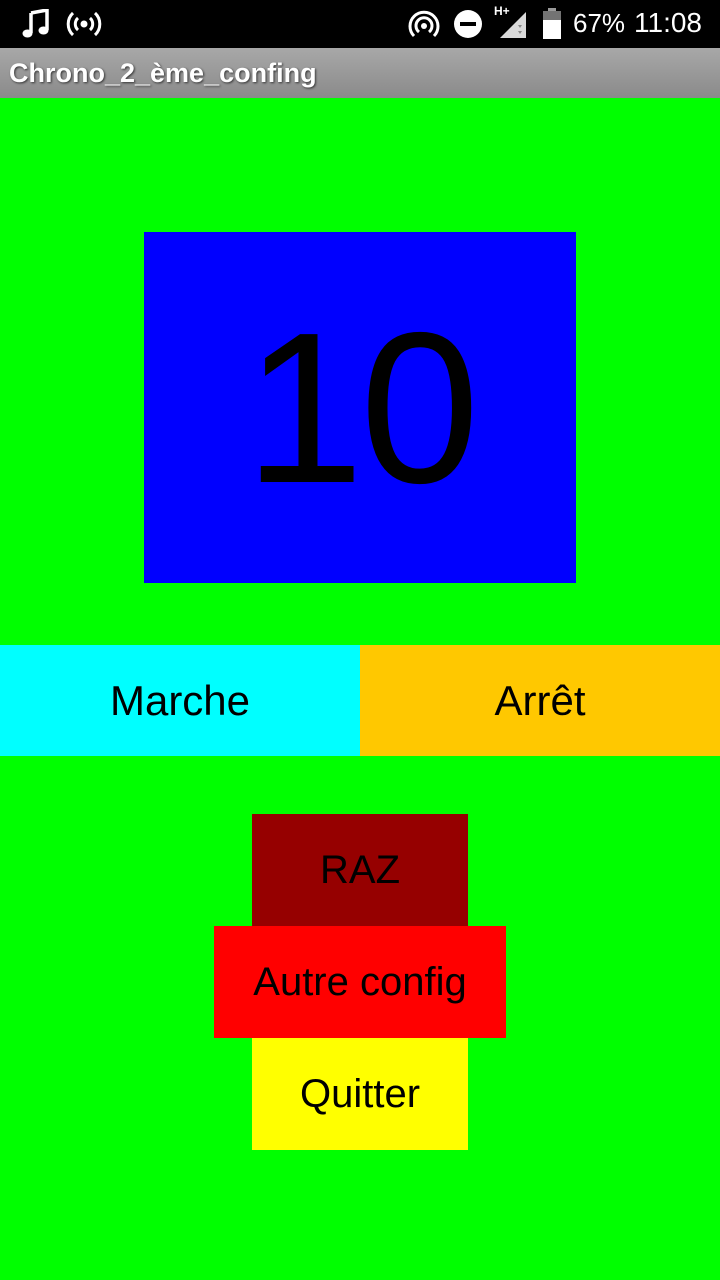  I want to click on battery-percent: 67%, so click(599, 23).